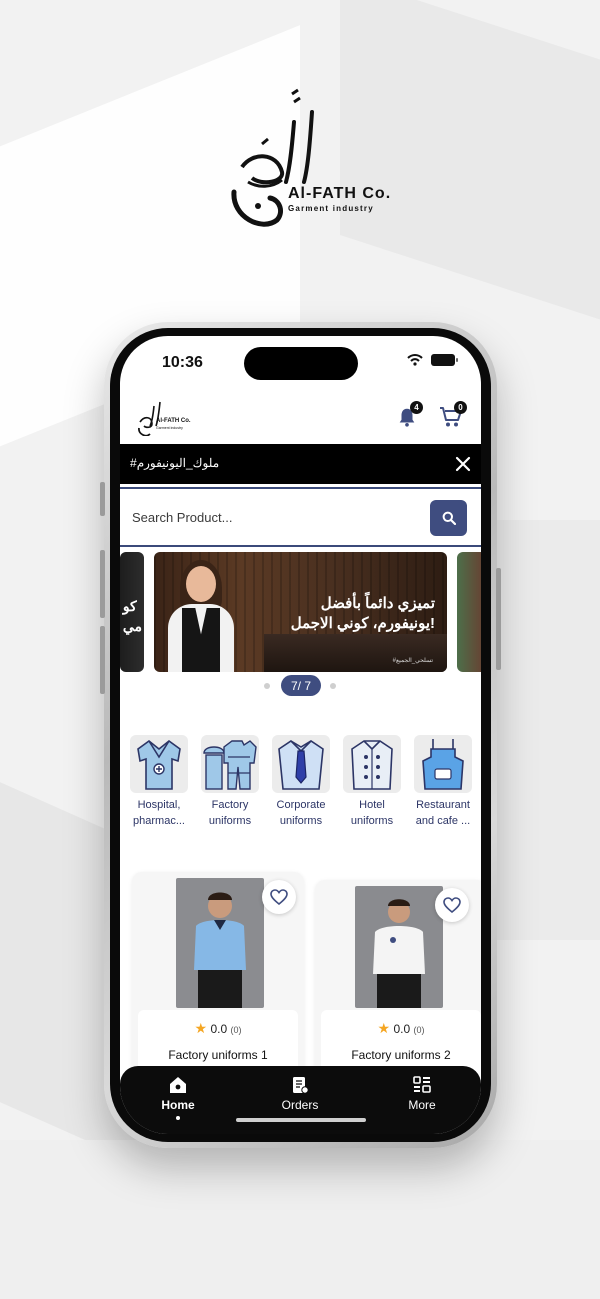  I want to click on category-label: Corporate uniforms, so click(301, 813).